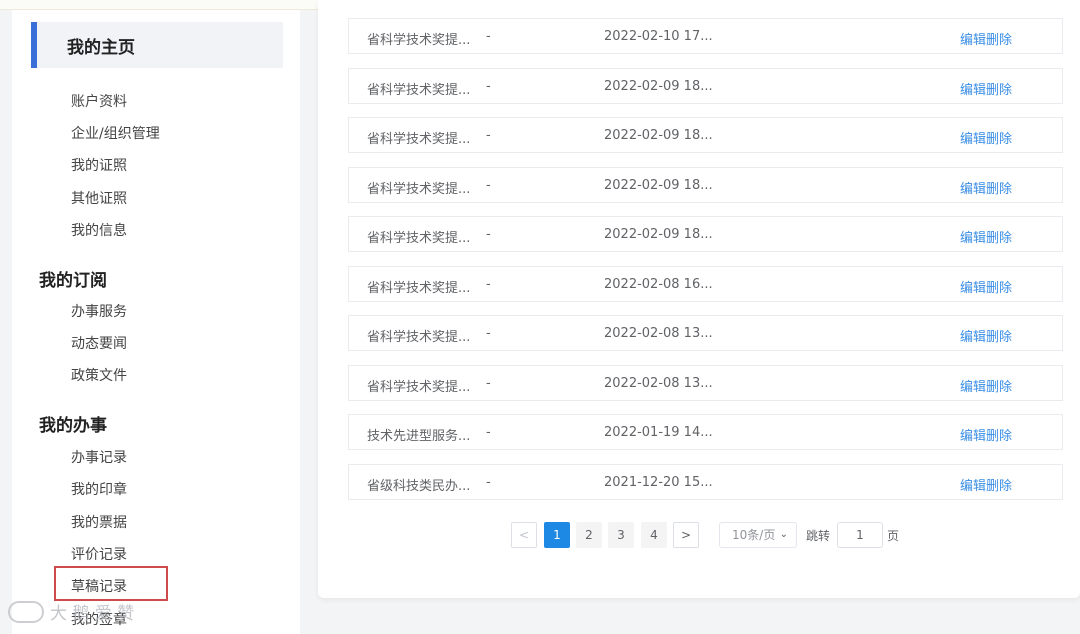  Describe the element at coordinates (115, 133) in the screenshot. I see `sidebar-item-organization: 企业/组织管理` at that location.